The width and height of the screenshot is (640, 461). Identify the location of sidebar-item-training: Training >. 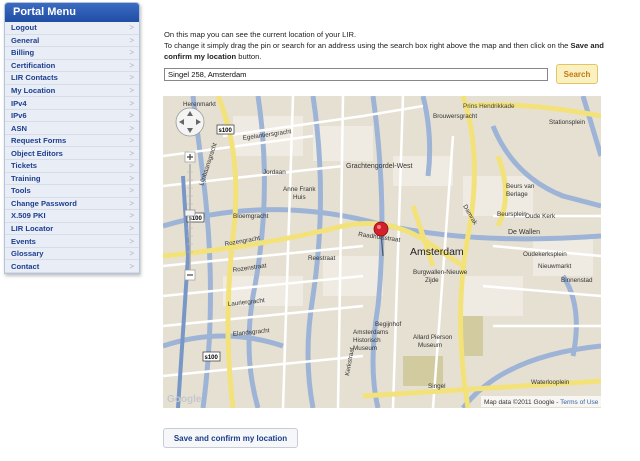
(72, 179).